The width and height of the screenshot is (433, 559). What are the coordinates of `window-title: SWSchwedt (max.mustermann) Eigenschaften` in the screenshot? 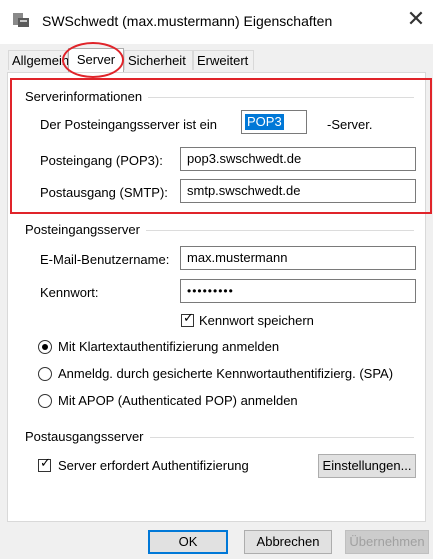 It's located at (187, 21).